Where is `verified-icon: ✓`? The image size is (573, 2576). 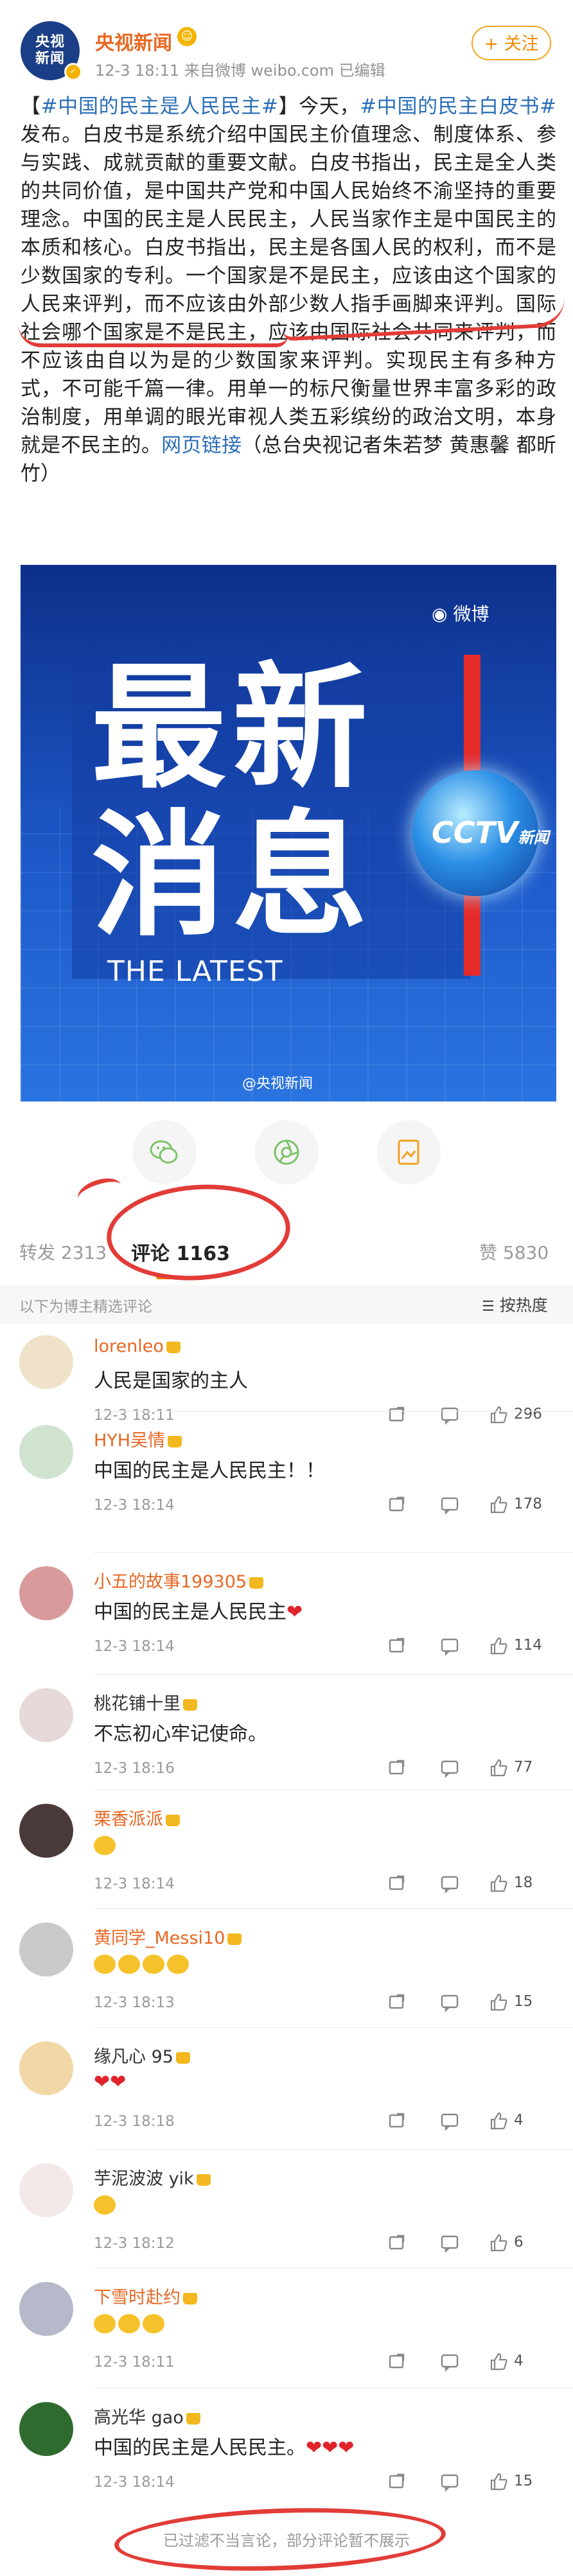
verified-icon: ✓ is located at coordinates (73, 72).